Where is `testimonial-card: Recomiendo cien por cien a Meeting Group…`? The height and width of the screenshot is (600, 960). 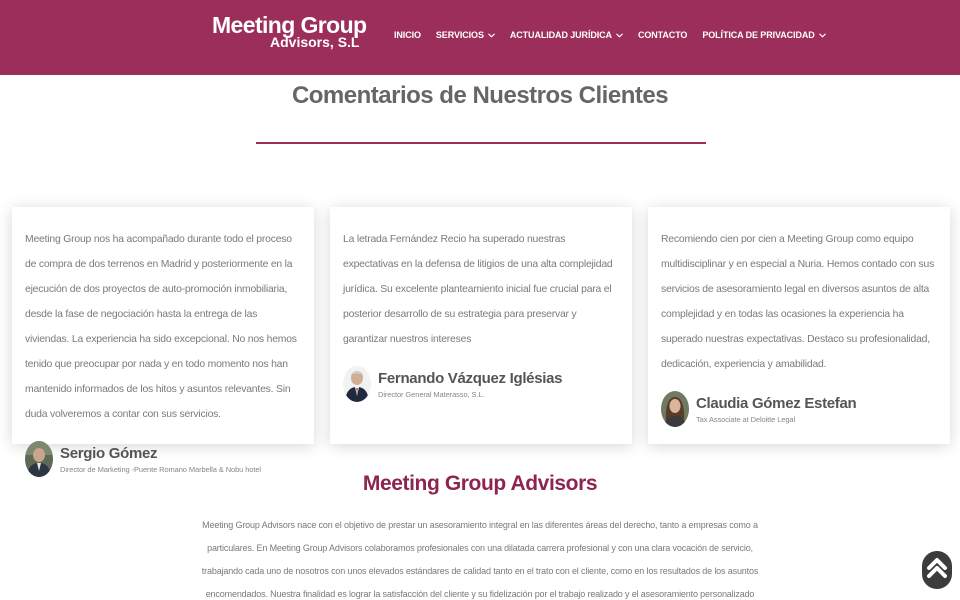
testimonial-card: Recomiendo cien por cien a Meeting Group… is located at coordinates (799, 325).